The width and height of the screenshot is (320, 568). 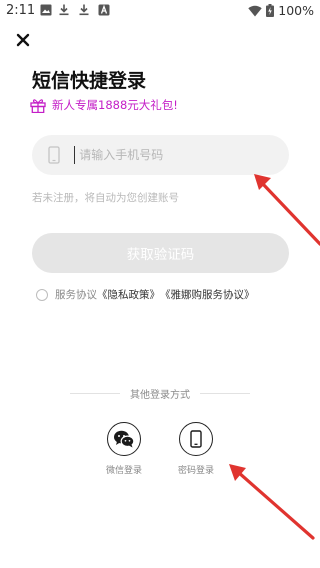 I want to click on other-login-divider: 其他登录方式, so click(x=160, y=393).